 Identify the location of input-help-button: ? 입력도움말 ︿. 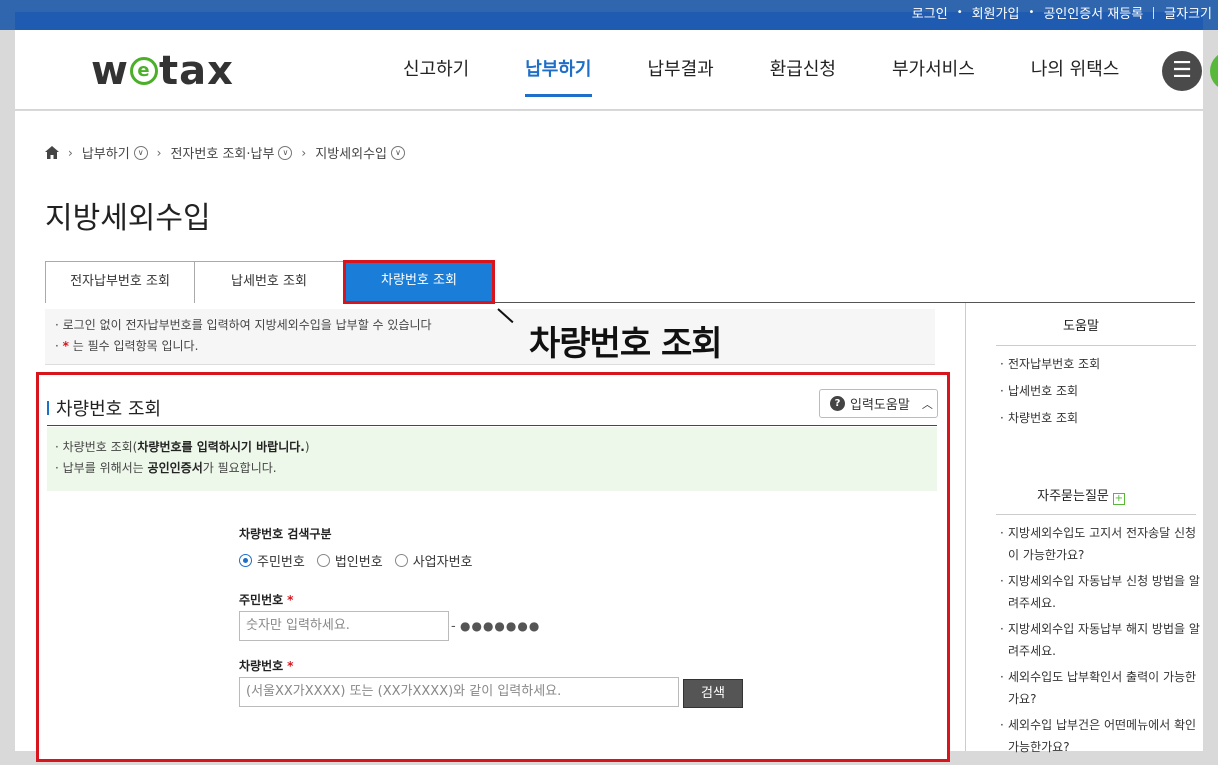
(878, 403).